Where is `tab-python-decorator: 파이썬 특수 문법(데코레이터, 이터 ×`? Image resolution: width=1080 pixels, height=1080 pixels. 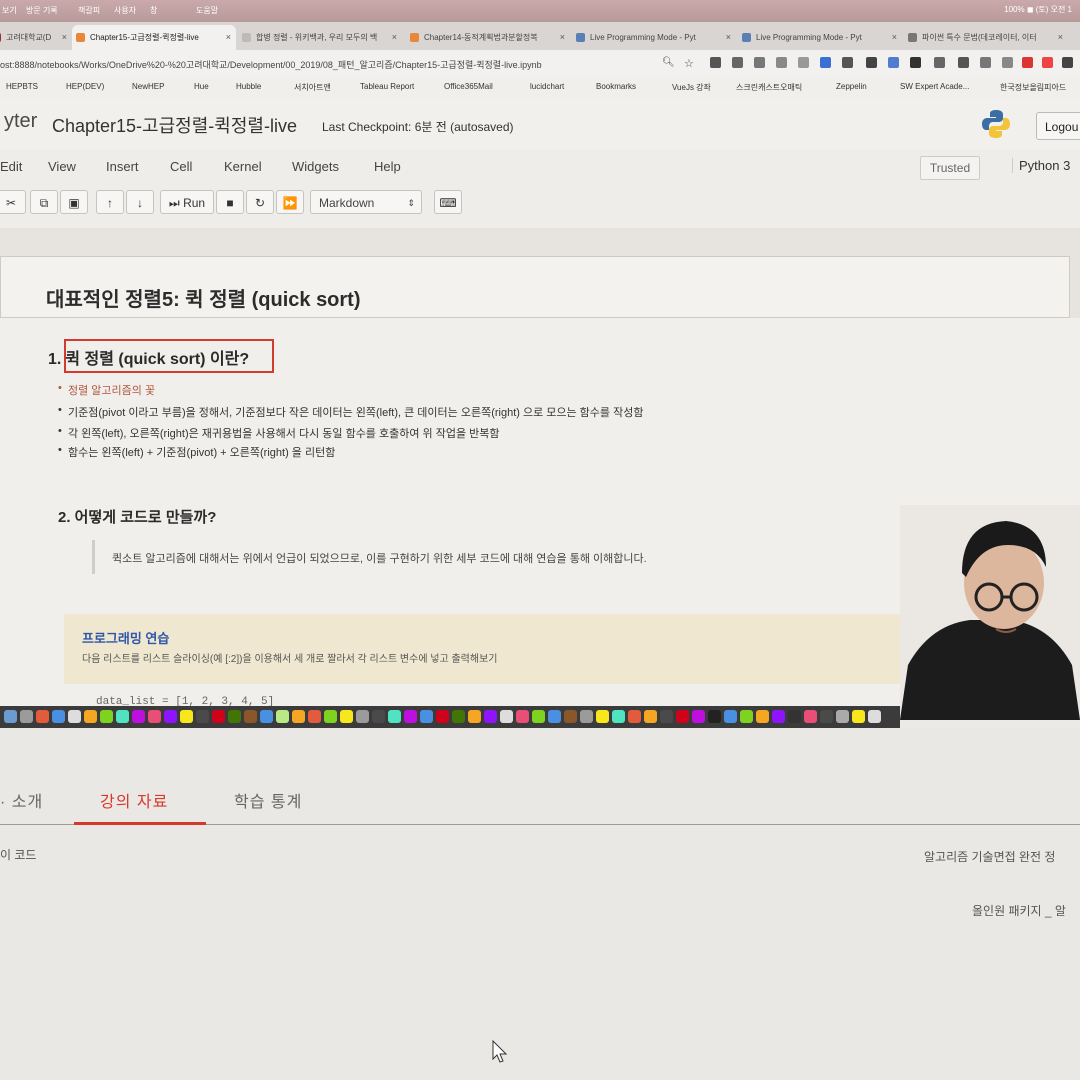
tab-python-decorator: 파이썬 특수 문법(데코레이터, 이터 × is located at coordinates (986, 37).